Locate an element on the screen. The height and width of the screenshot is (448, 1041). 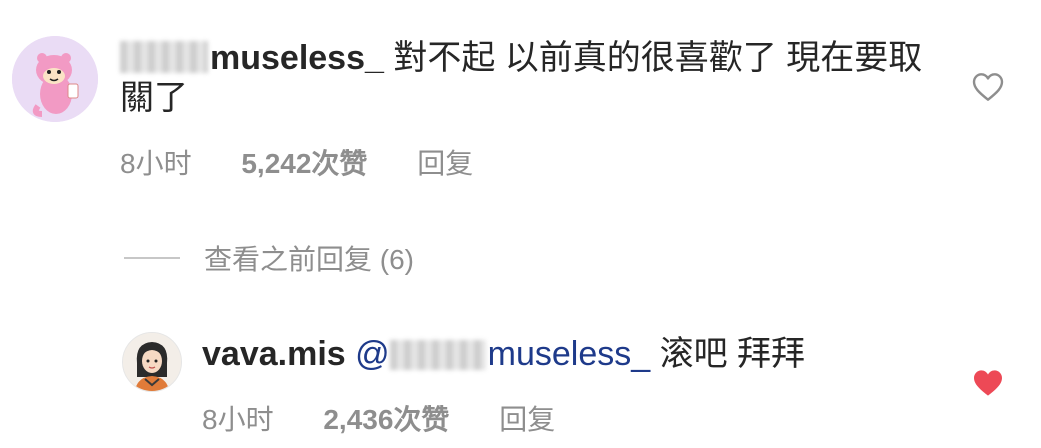
reply-username: vava.mis is located at coordinates (274, 354).